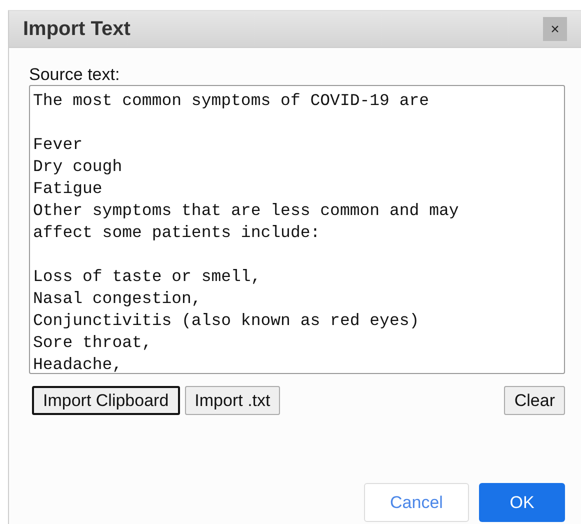 The height and width of the screenshot is (524, 581). I want to click on import-button: Import Clipboard, so click(106, 400).